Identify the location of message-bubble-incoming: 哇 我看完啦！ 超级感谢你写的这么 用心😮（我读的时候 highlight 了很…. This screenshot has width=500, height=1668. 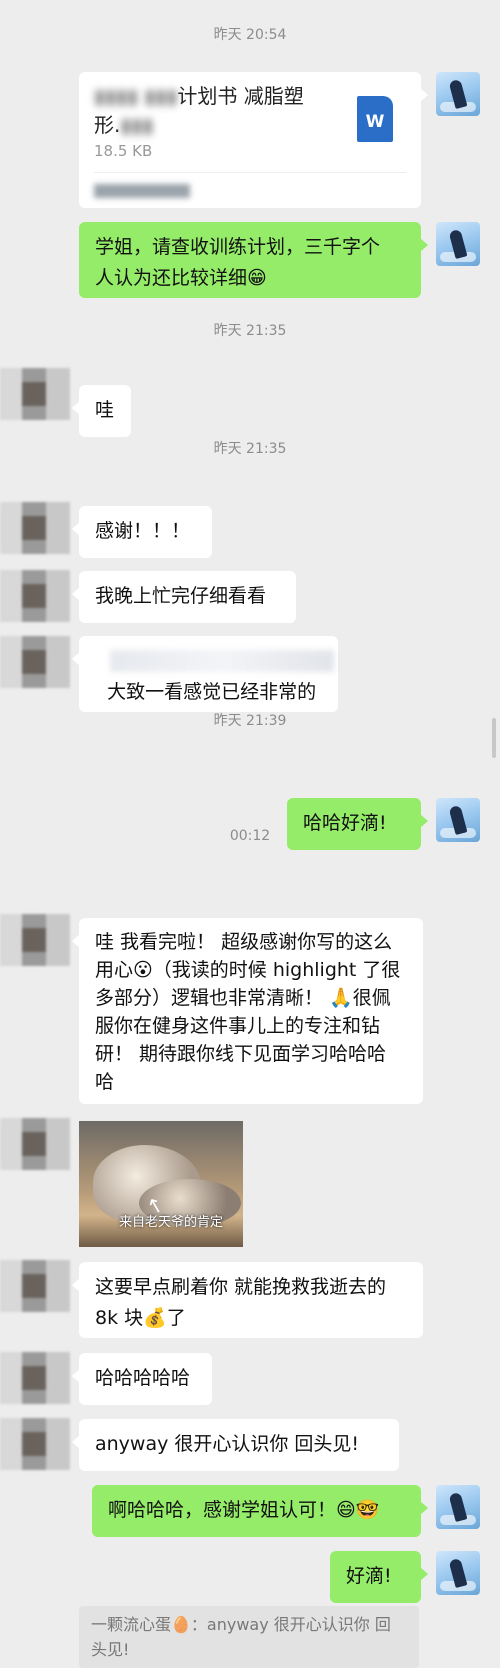
(247, 1011).